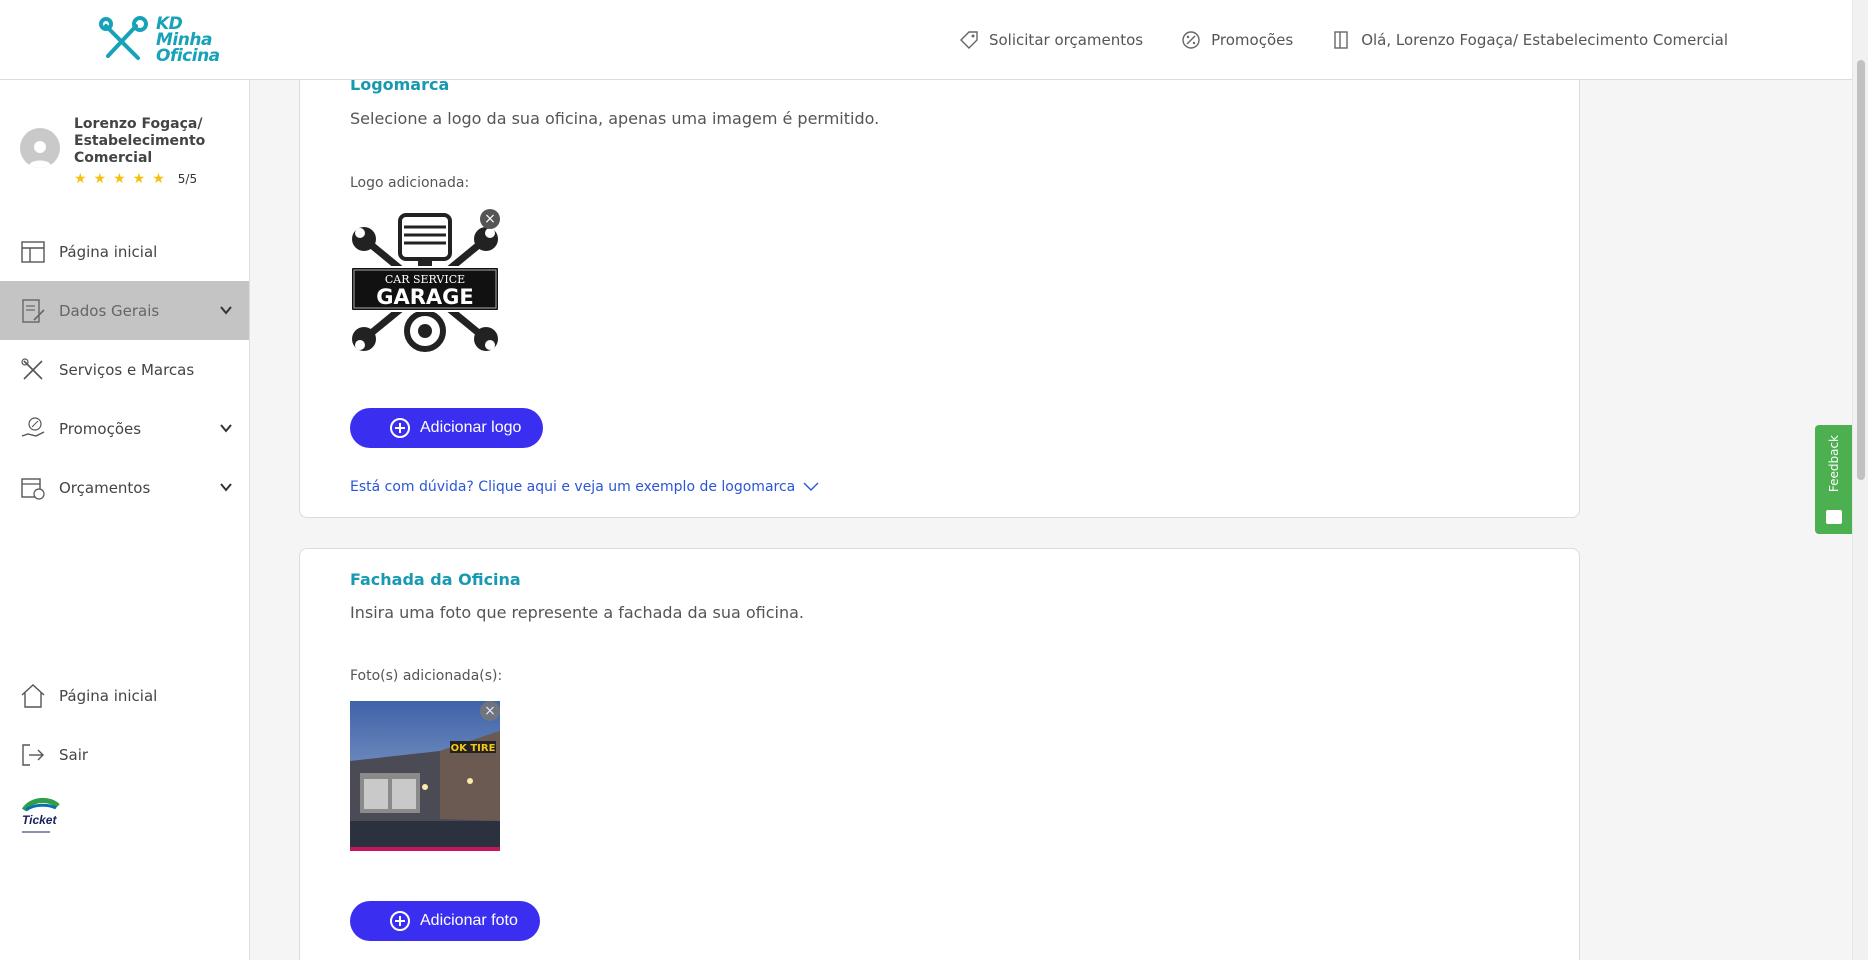 The image size is (1868, 960). Describe the element at coordinates (471, 427) in the screenshot. I see `add-logo-button-label: Adicionar logo` at that location.